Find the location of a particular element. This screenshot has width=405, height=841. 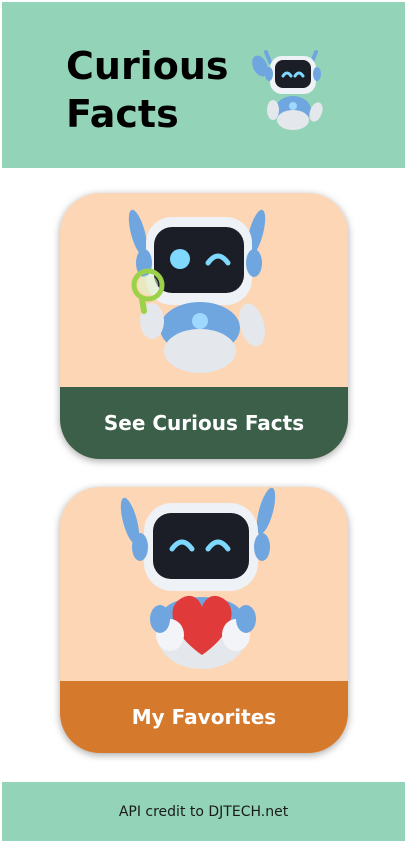

my-favorites-label: My Favorites is located at coordinates (204, 717).